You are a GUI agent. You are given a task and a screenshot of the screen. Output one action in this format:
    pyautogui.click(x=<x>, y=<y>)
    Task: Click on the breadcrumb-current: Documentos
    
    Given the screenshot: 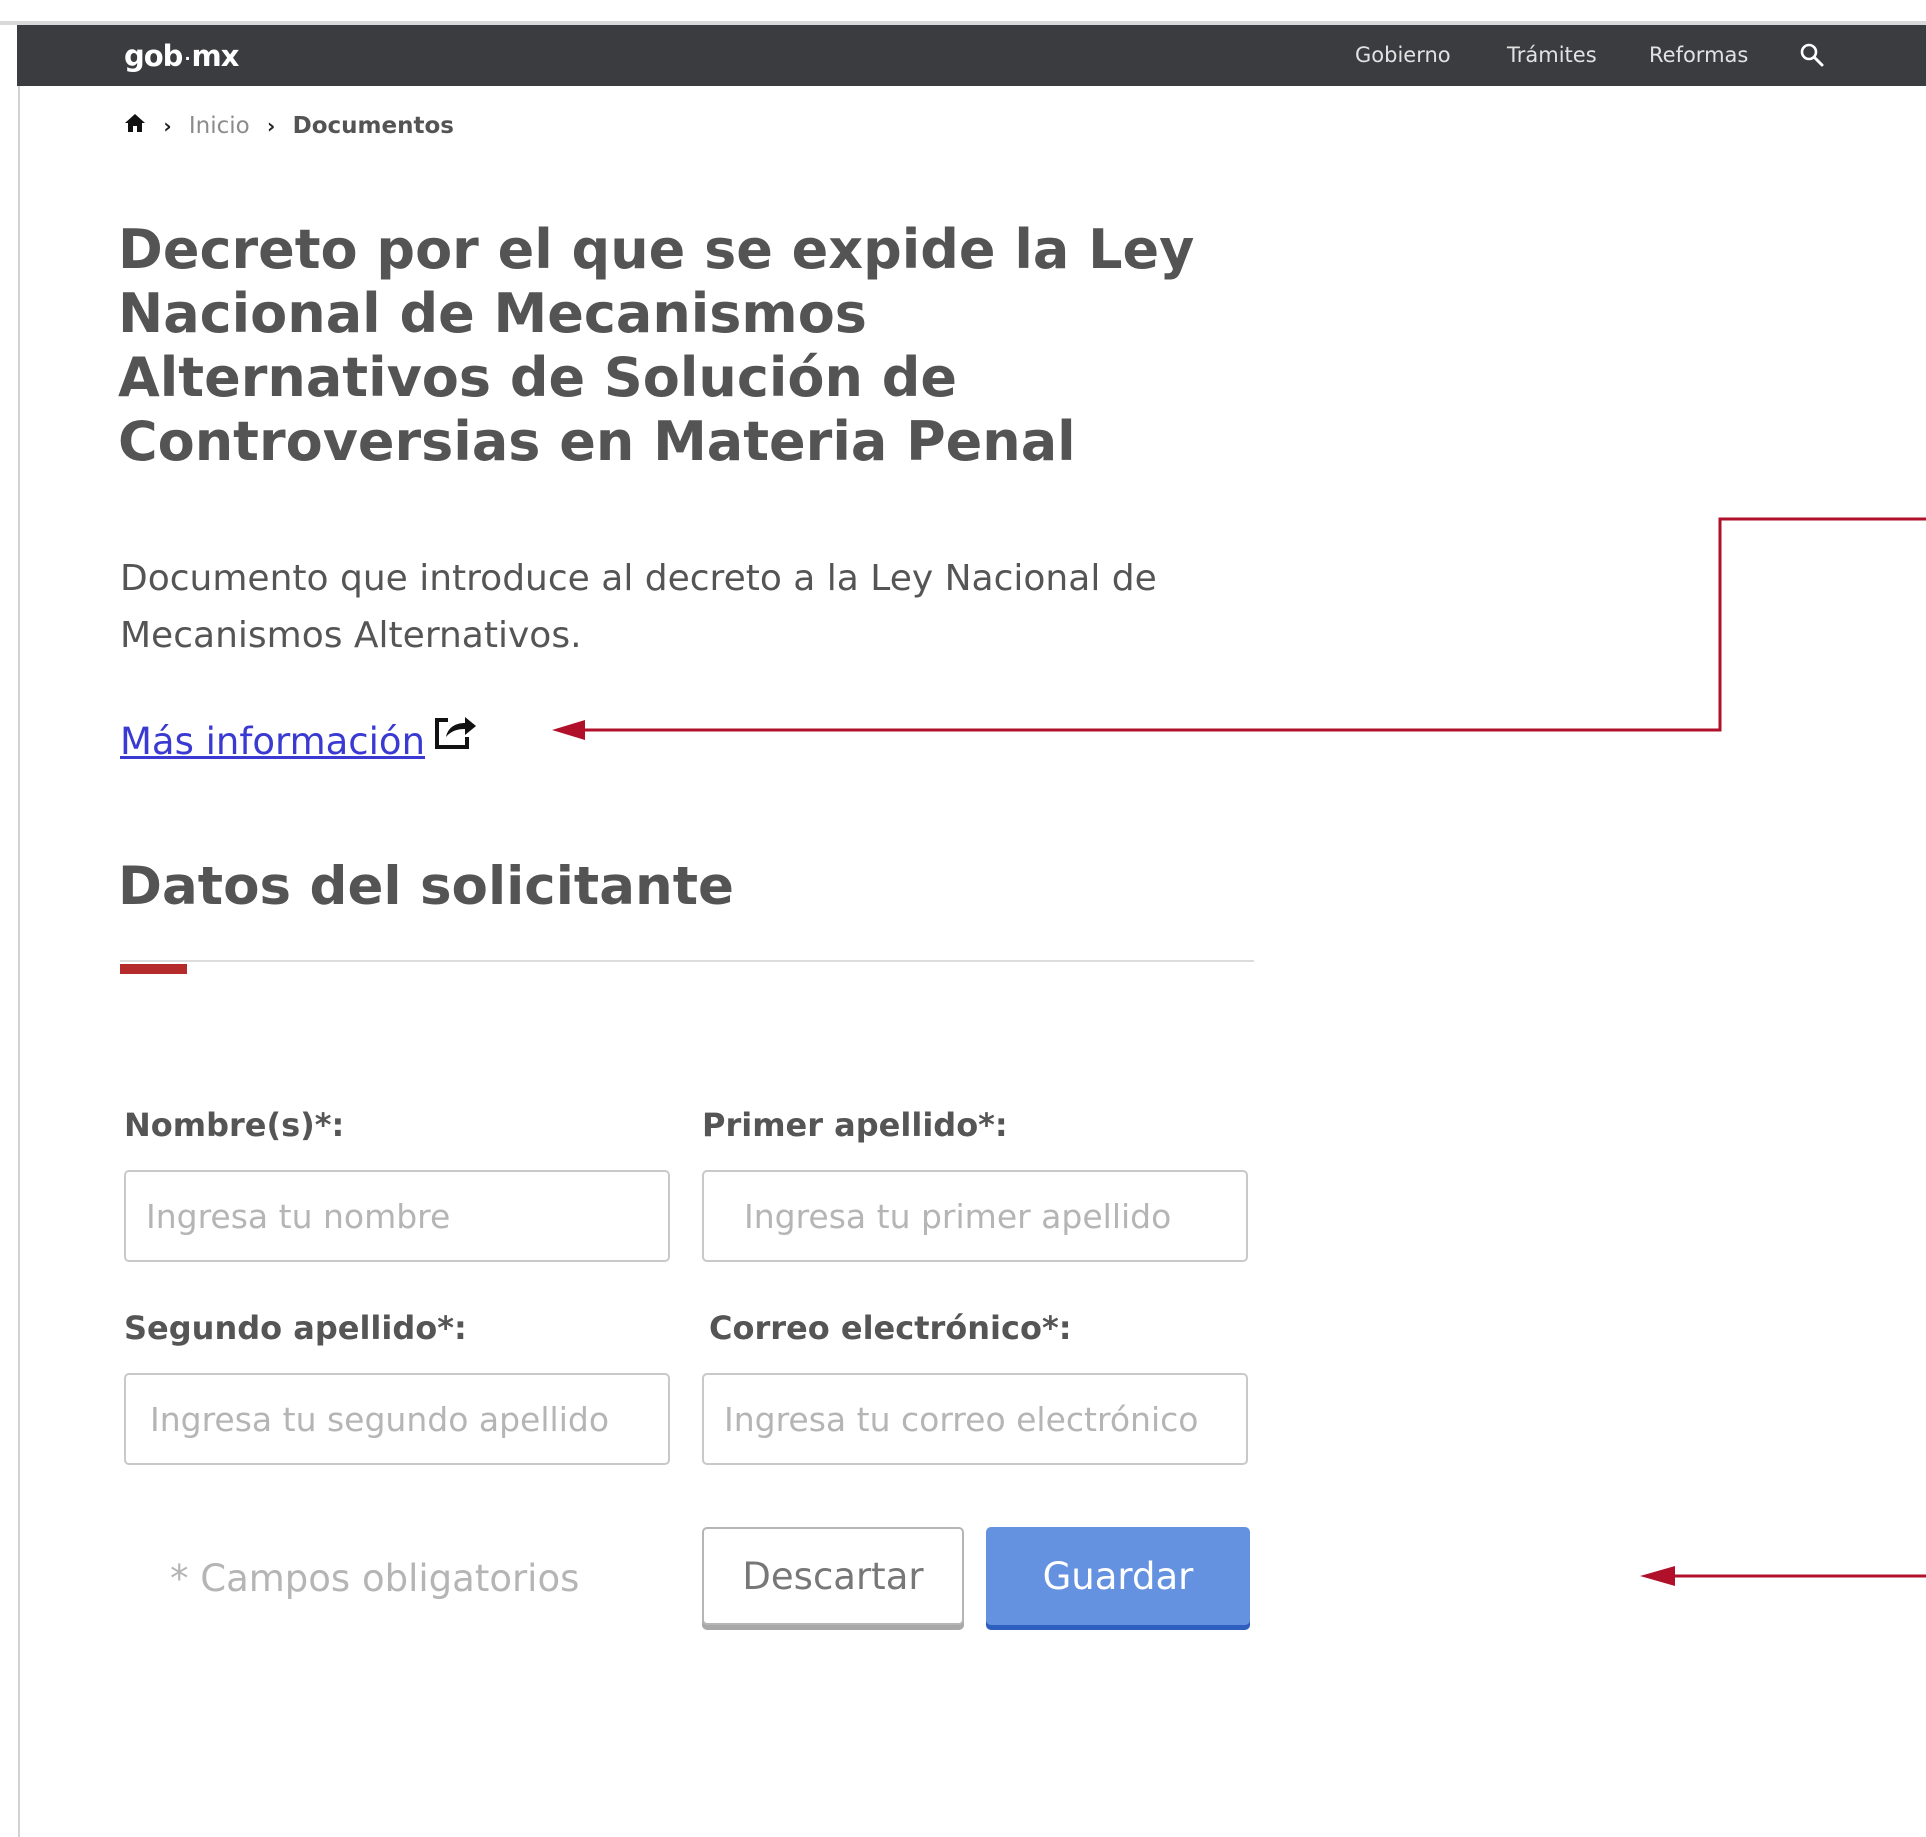 What is the action you would take?
    pyautogui.click(x=373, y=126)
    